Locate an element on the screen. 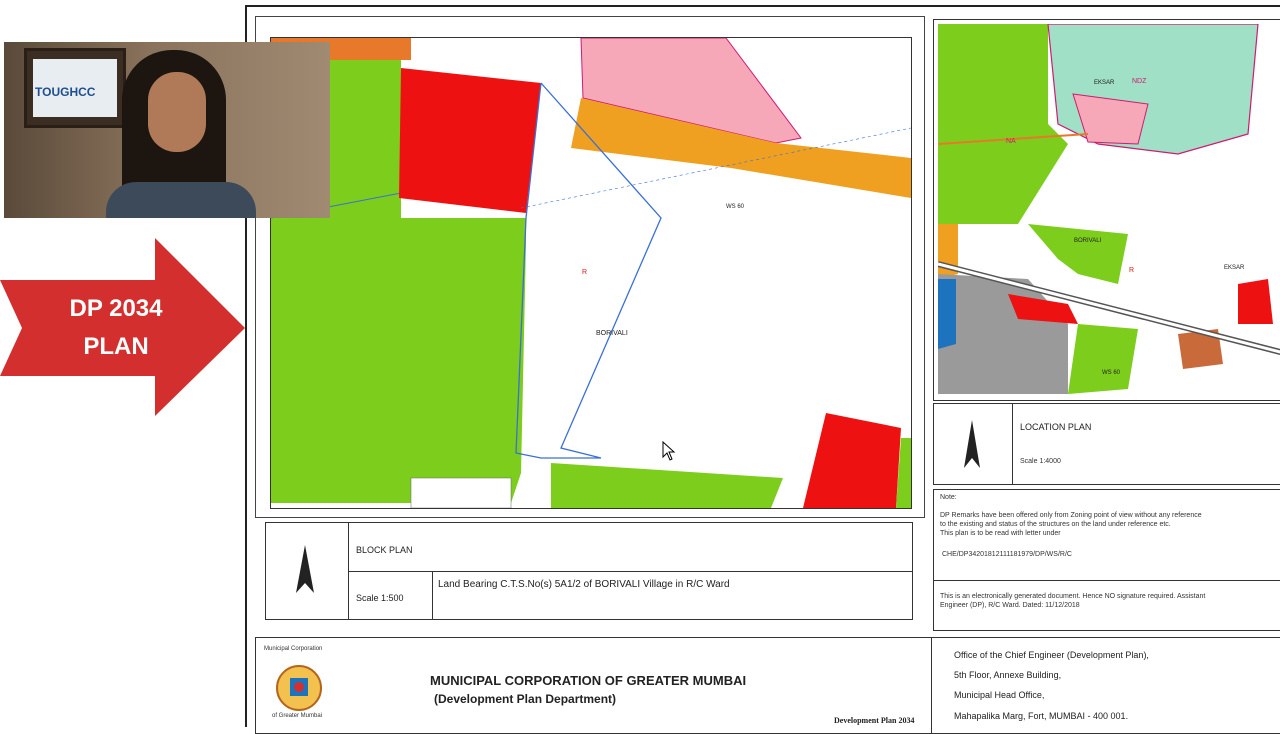 This screenshot has width=1280, height=734. presenter-figure is located at coordinates (181, 130).